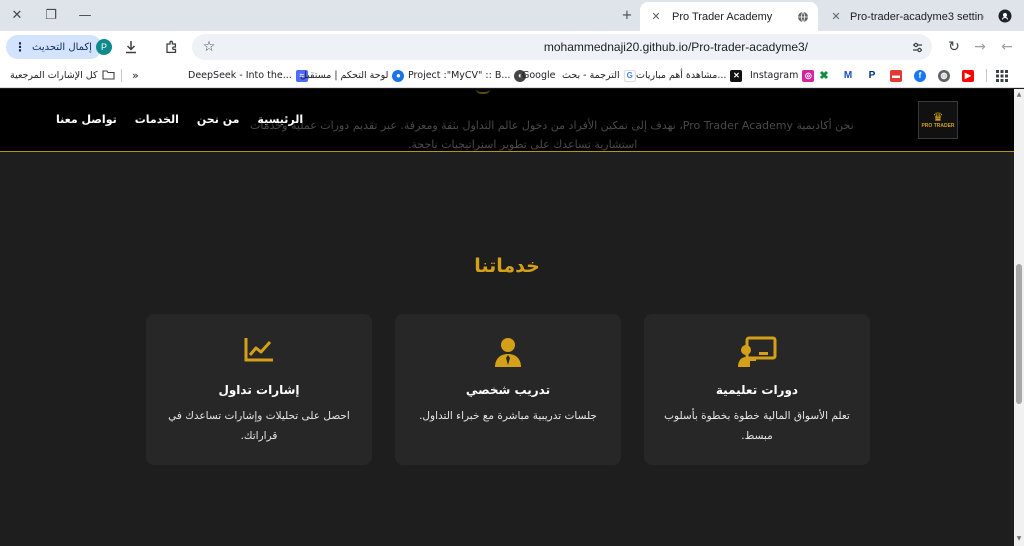  I want to click on nav-link-services: الخدمات, so click(157, 119).